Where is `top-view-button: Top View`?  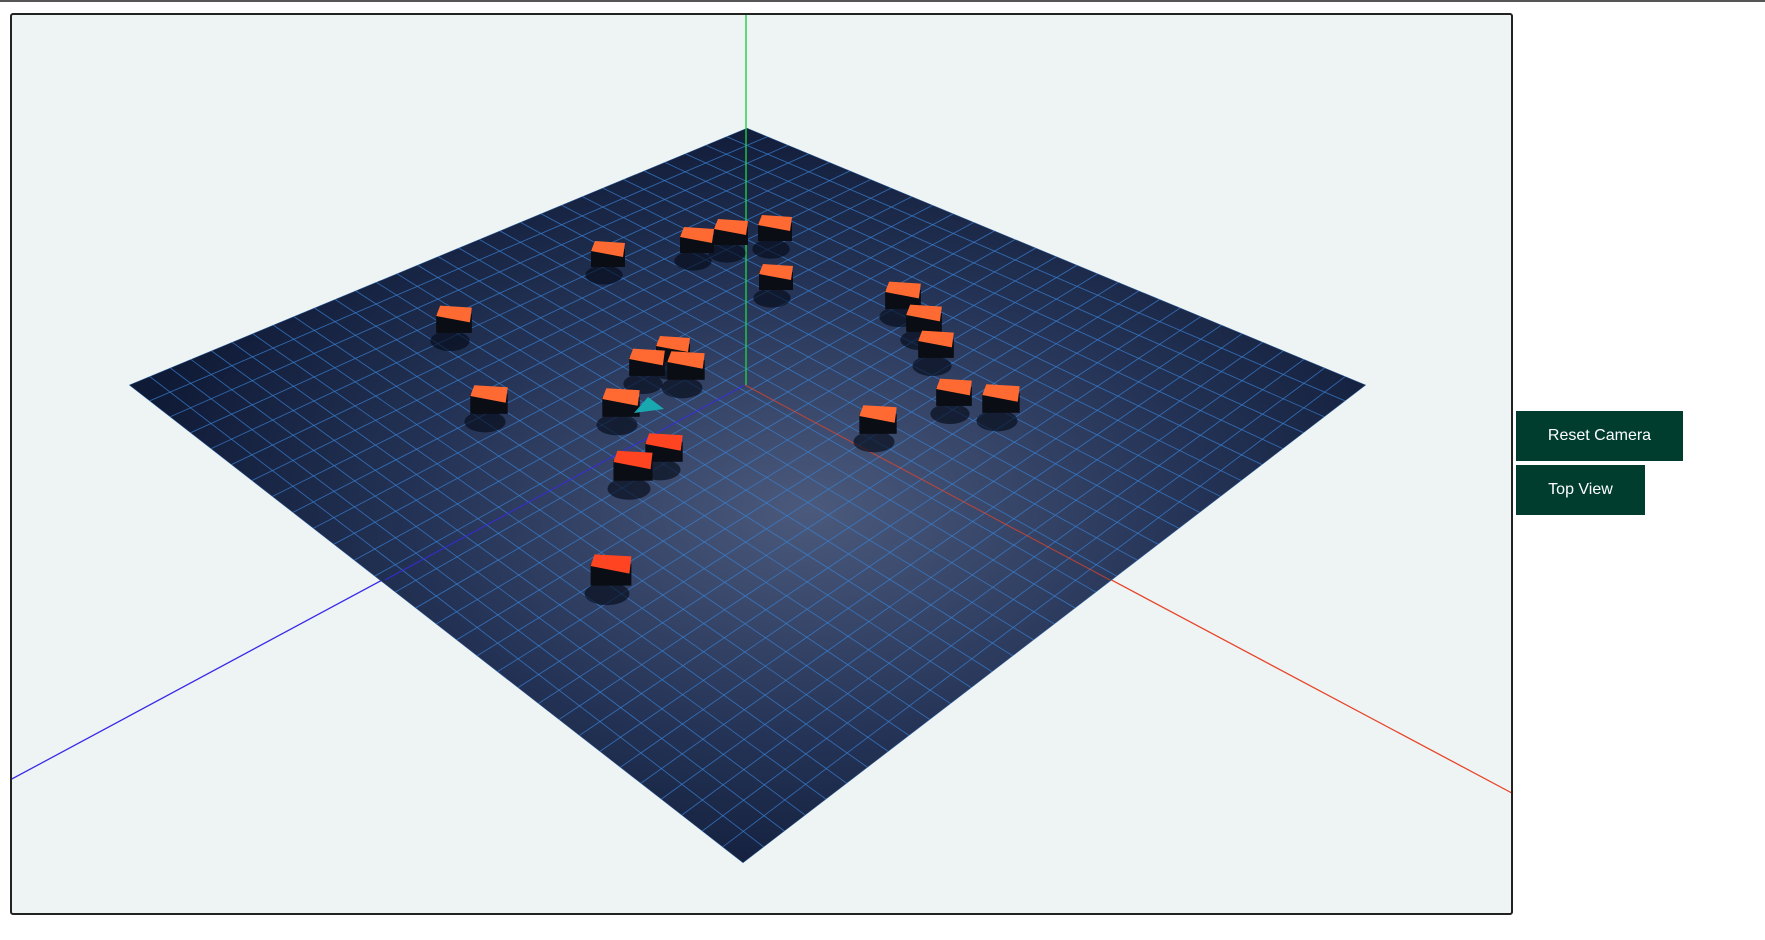
top-view-button: Top View is located at coordinates (1580, 490).